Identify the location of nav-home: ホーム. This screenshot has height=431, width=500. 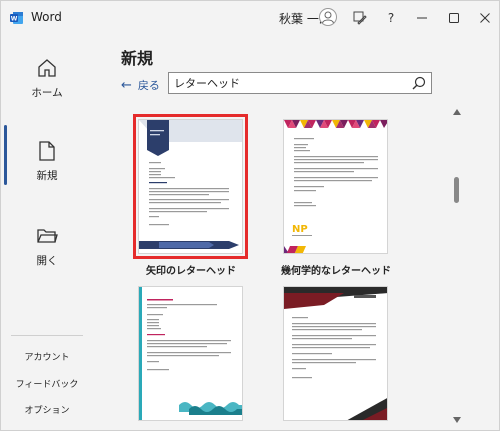
(47, 93).